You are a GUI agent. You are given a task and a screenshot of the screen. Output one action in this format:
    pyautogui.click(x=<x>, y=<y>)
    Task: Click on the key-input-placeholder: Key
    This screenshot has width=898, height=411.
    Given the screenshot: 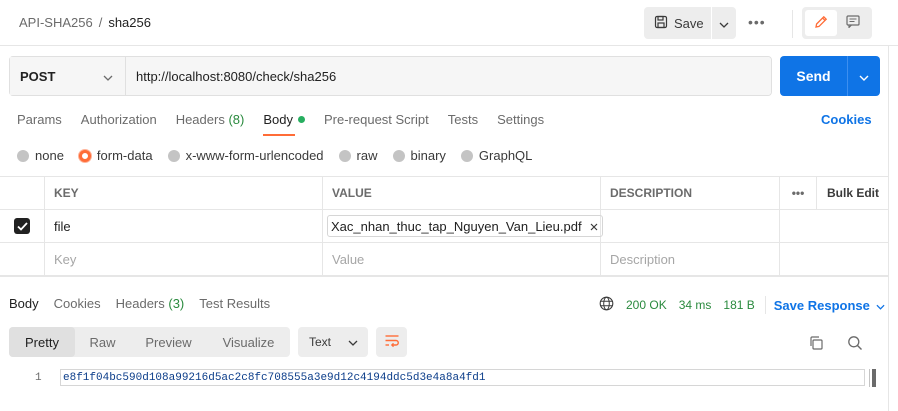 What is the action you would take?
    pyautogui.click(x=184, y=259)
    